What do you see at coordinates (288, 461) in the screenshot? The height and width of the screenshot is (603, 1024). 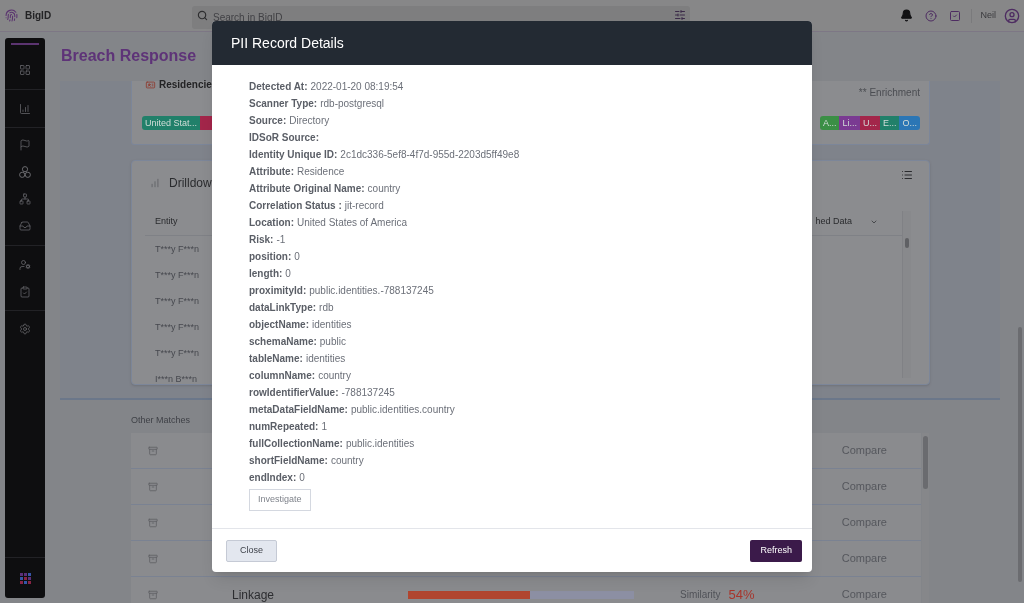 I see `field-label: shortFieldName:` at bounding box center [288, 461].